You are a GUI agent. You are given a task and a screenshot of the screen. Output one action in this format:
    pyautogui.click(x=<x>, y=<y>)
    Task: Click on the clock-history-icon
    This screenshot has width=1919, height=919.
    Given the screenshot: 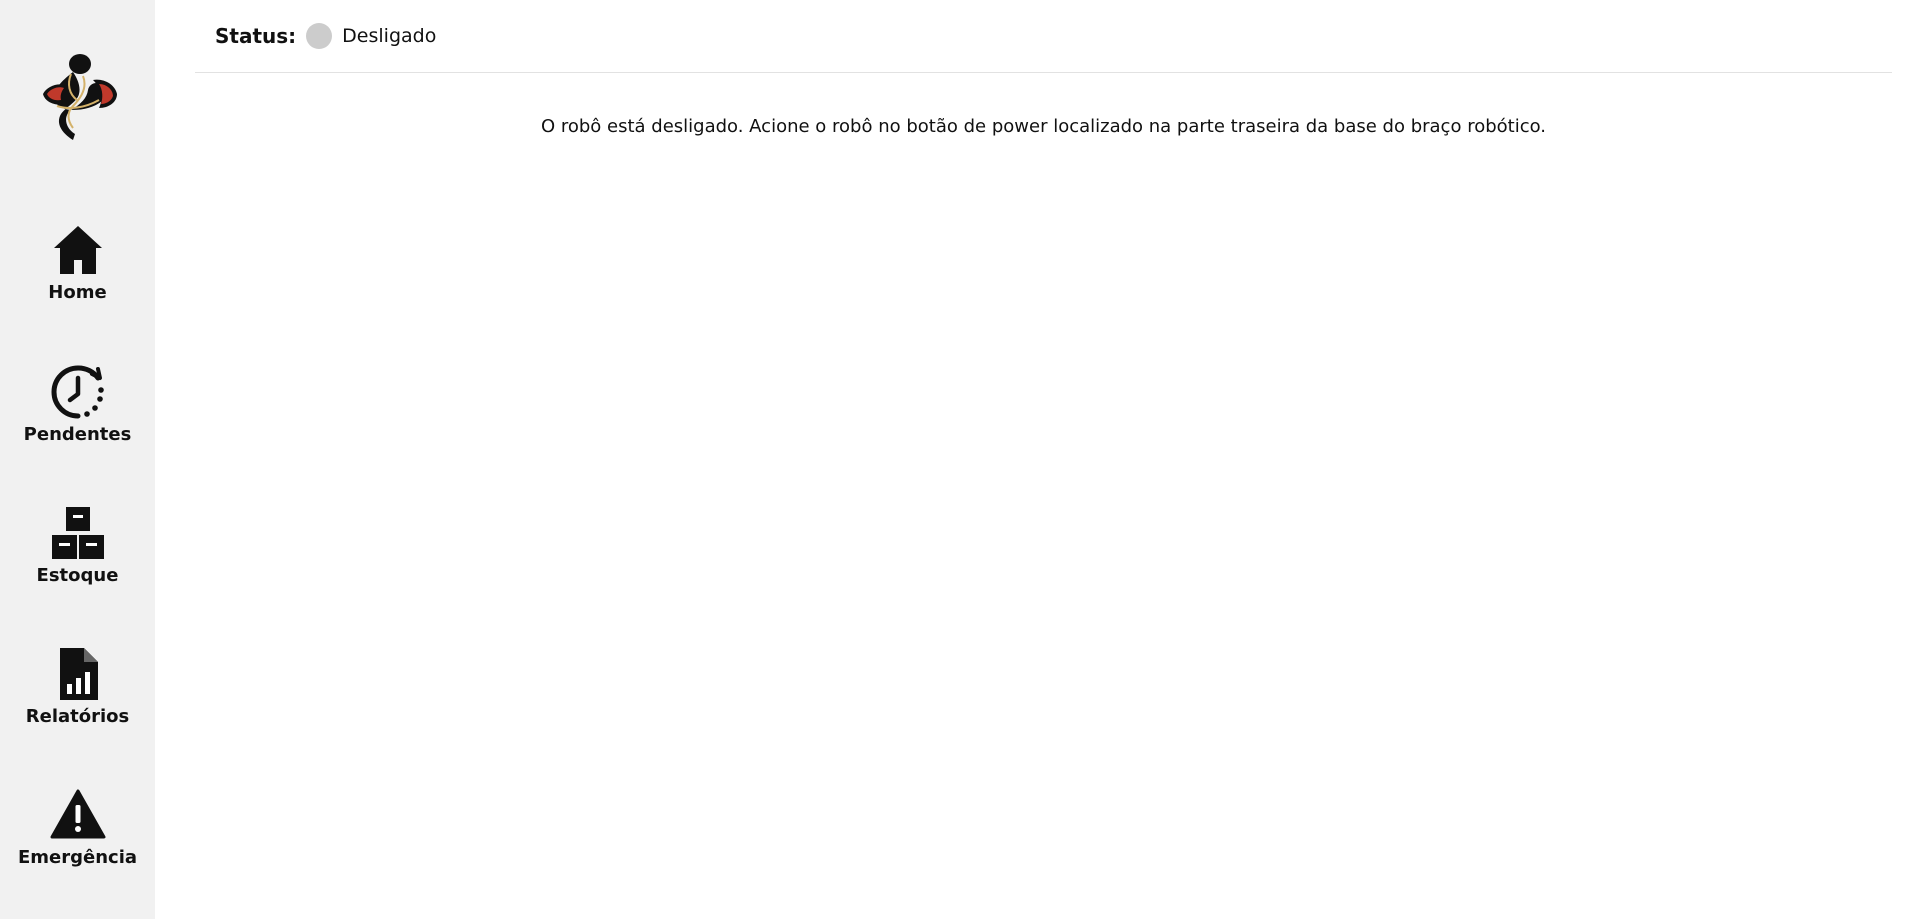 What is the action you would take?
    pyautogui.click(x=77, y=392)
    